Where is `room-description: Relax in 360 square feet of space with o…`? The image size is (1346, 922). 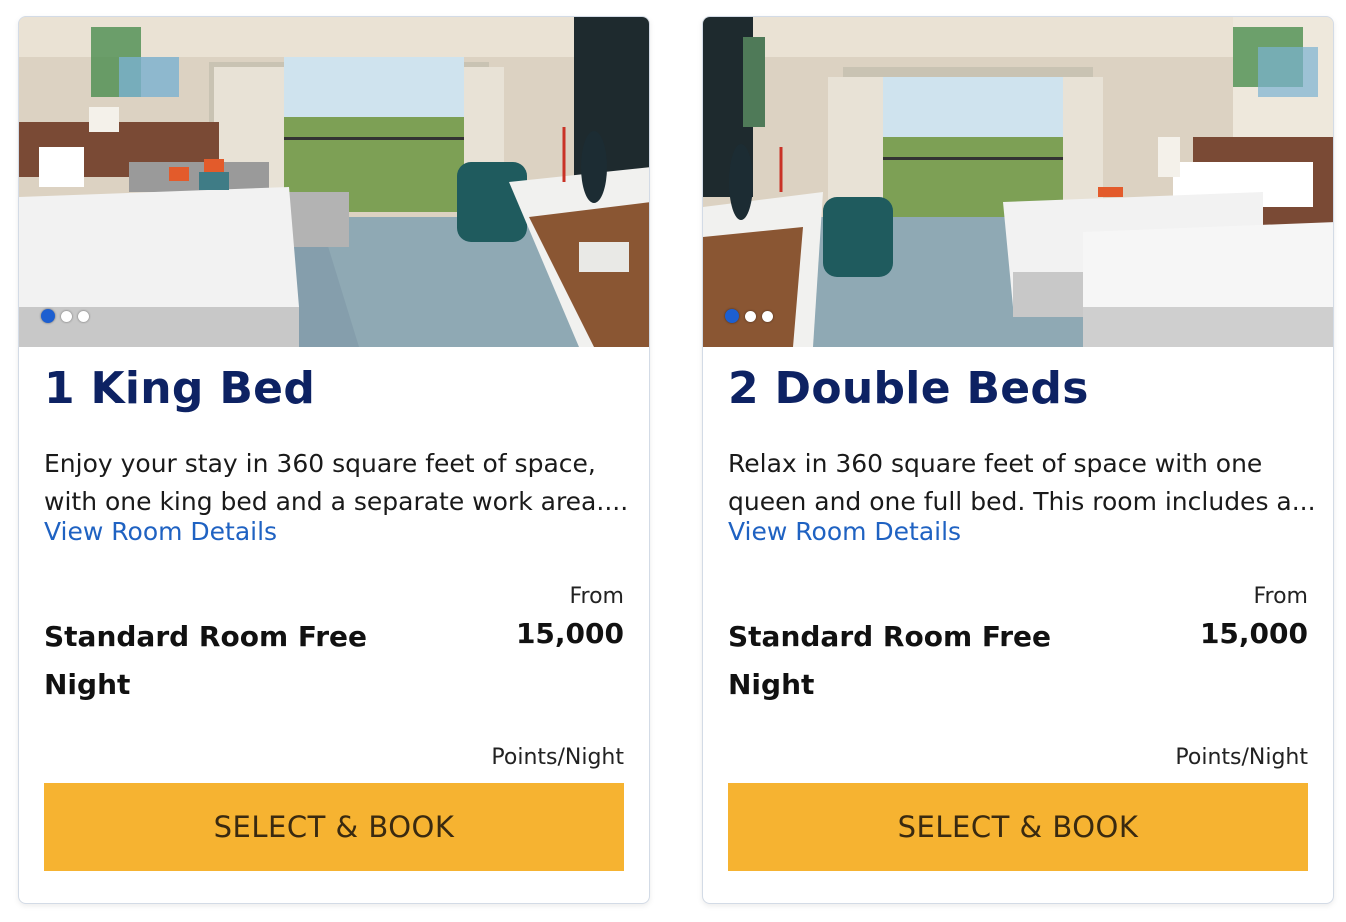
room-description: Relax in 360 square feet of space with o… is located at coordinates (1020, 483).